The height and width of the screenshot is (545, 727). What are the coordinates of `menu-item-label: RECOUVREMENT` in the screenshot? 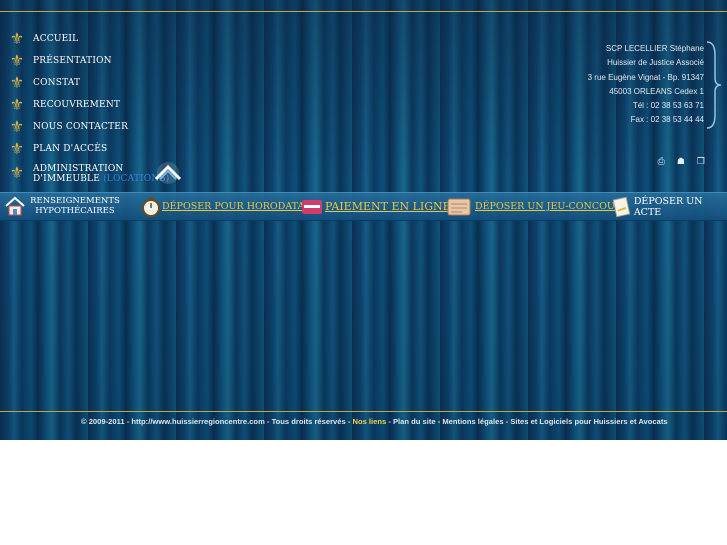 It's located at (77, 105).